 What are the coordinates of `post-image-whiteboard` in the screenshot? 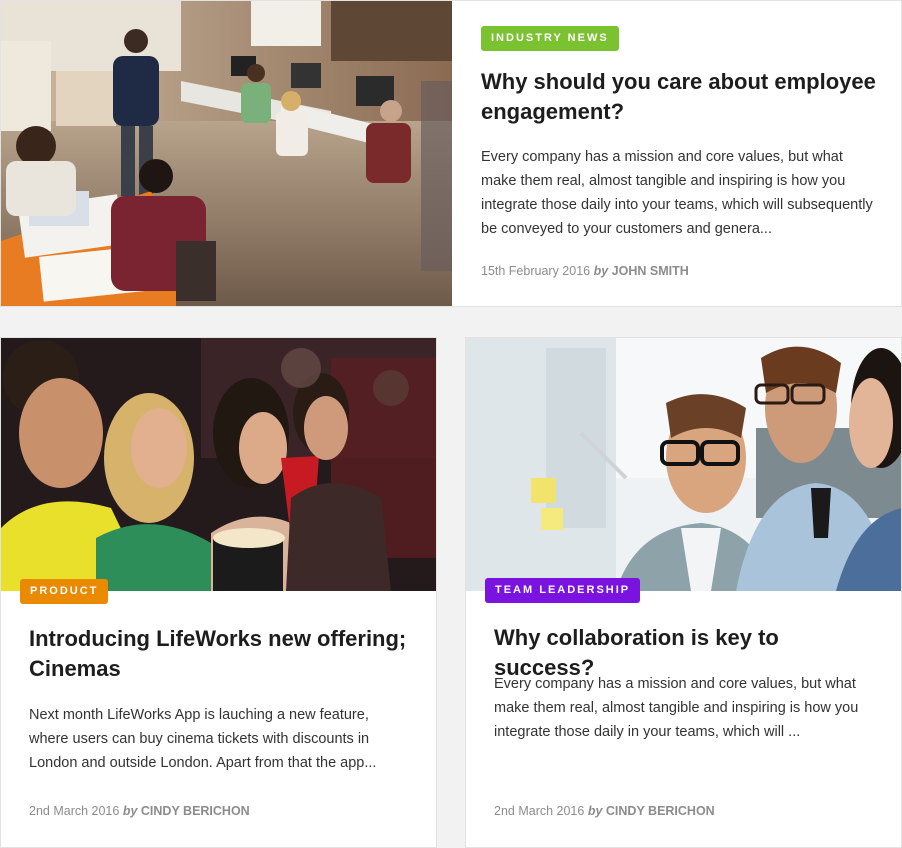 It's located at (683, 464).